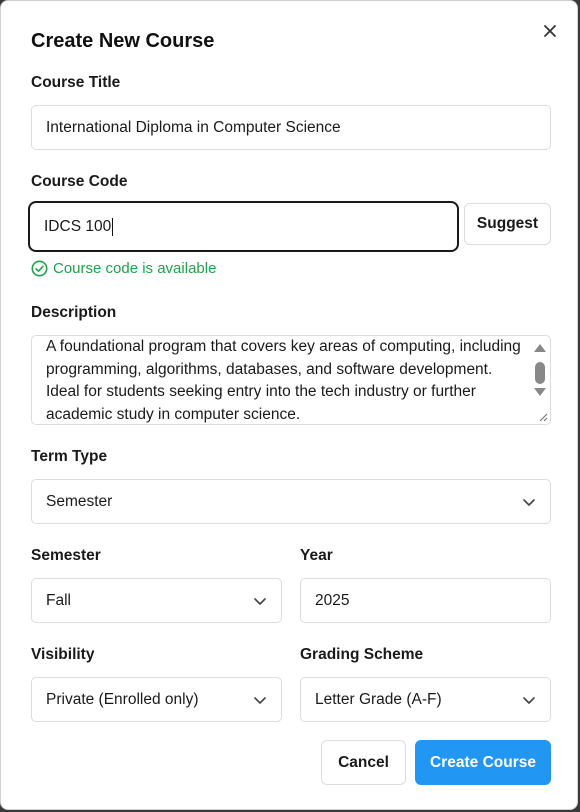  I want to click on course-code-input: IDCS 100, so click(243, 226).